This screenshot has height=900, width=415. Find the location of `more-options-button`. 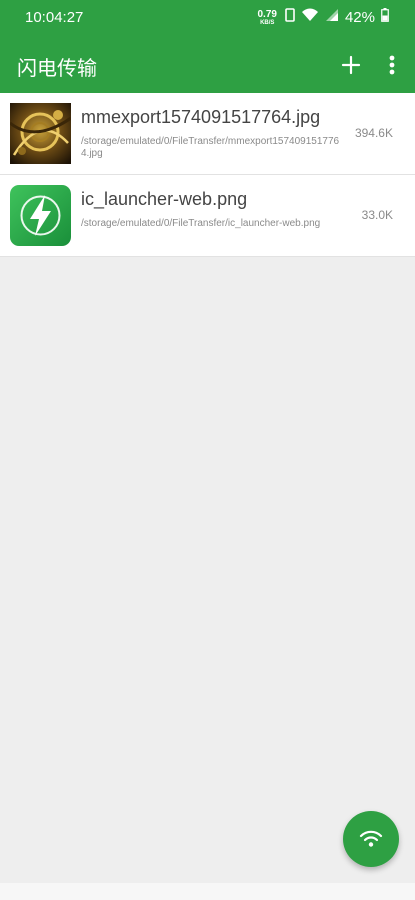

more-options-button is located at coordinates (392, 65).